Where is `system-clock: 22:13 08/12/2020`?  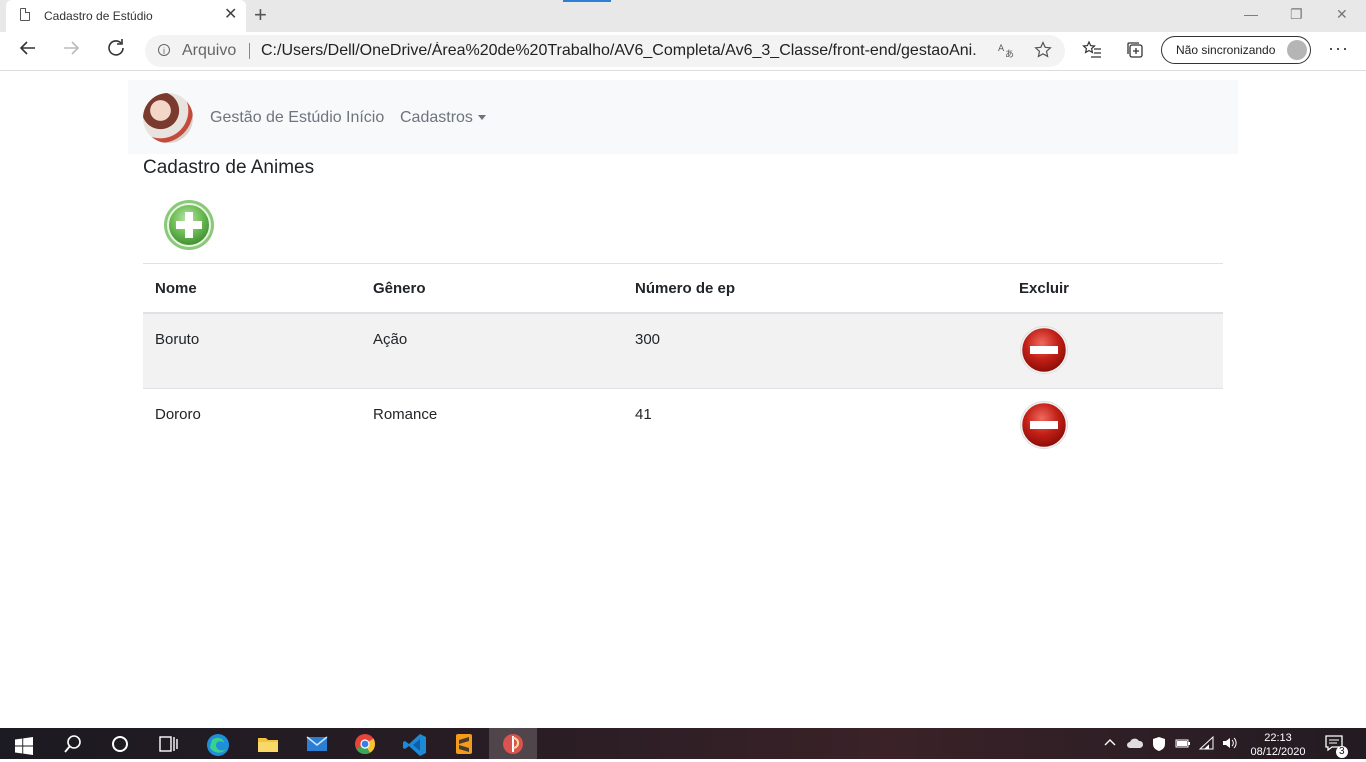
system-clock: 22:13 08/12/2020 is located at coordinates (1278, 745).